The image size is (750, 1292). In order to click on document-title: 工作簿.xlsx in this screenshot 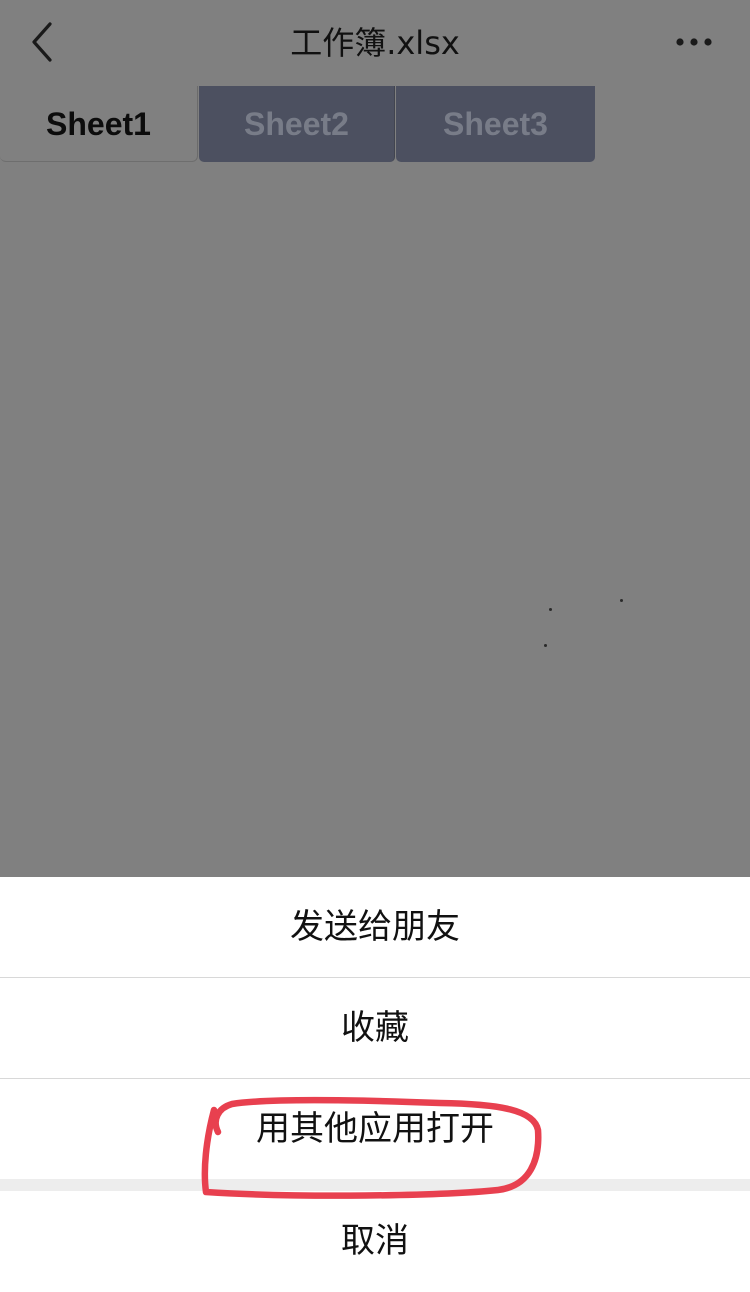, I will do `click(375, 43)`.